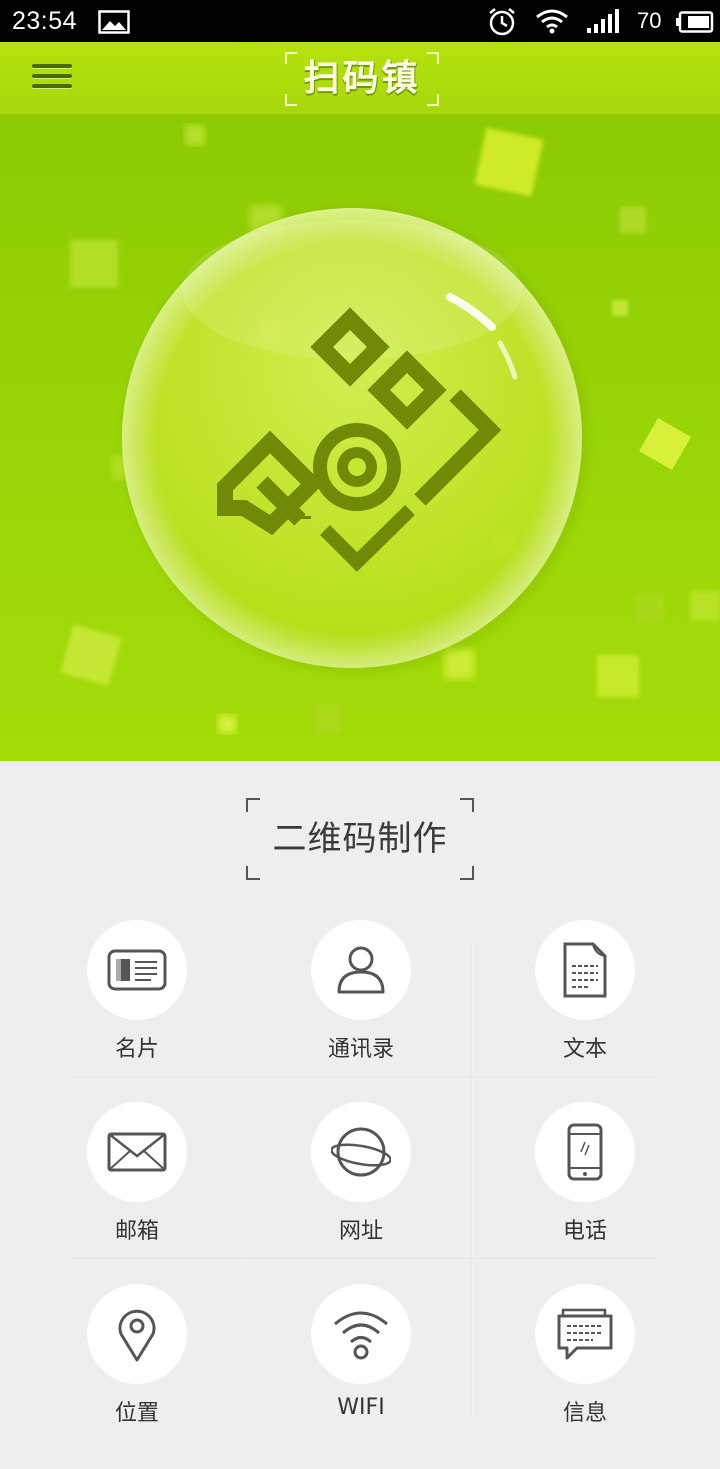  What do you see at coordinates (585, 970) in the screenshot?
I see `document-icon` at bounding box center [585, 970].